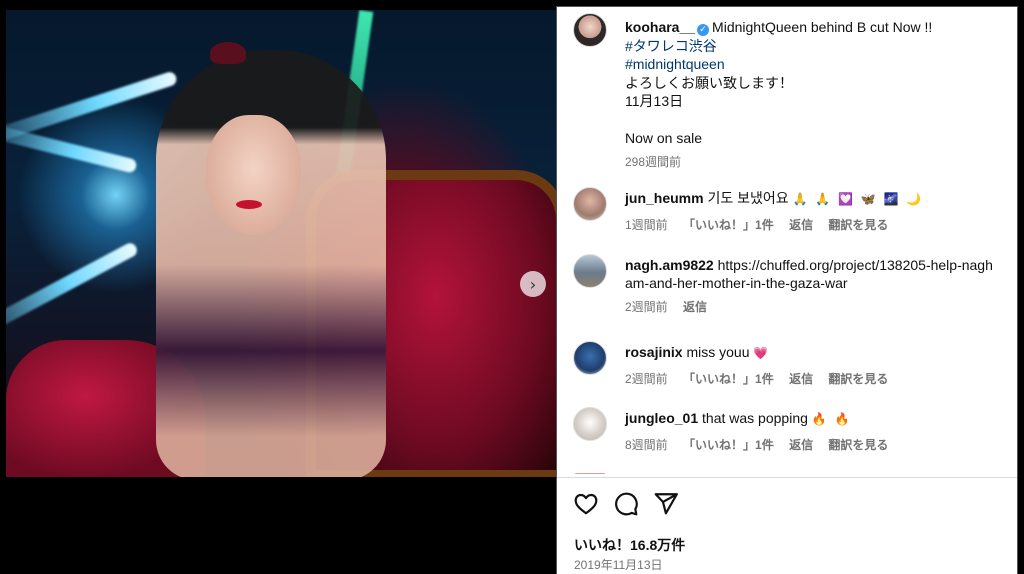 The width and height of the screenshot is (1024, 574). What do you see at coordinates (815, 64) in the screenshot?
I see `hashtag-link: #midnightqueen` at bounding box center [815, 64].